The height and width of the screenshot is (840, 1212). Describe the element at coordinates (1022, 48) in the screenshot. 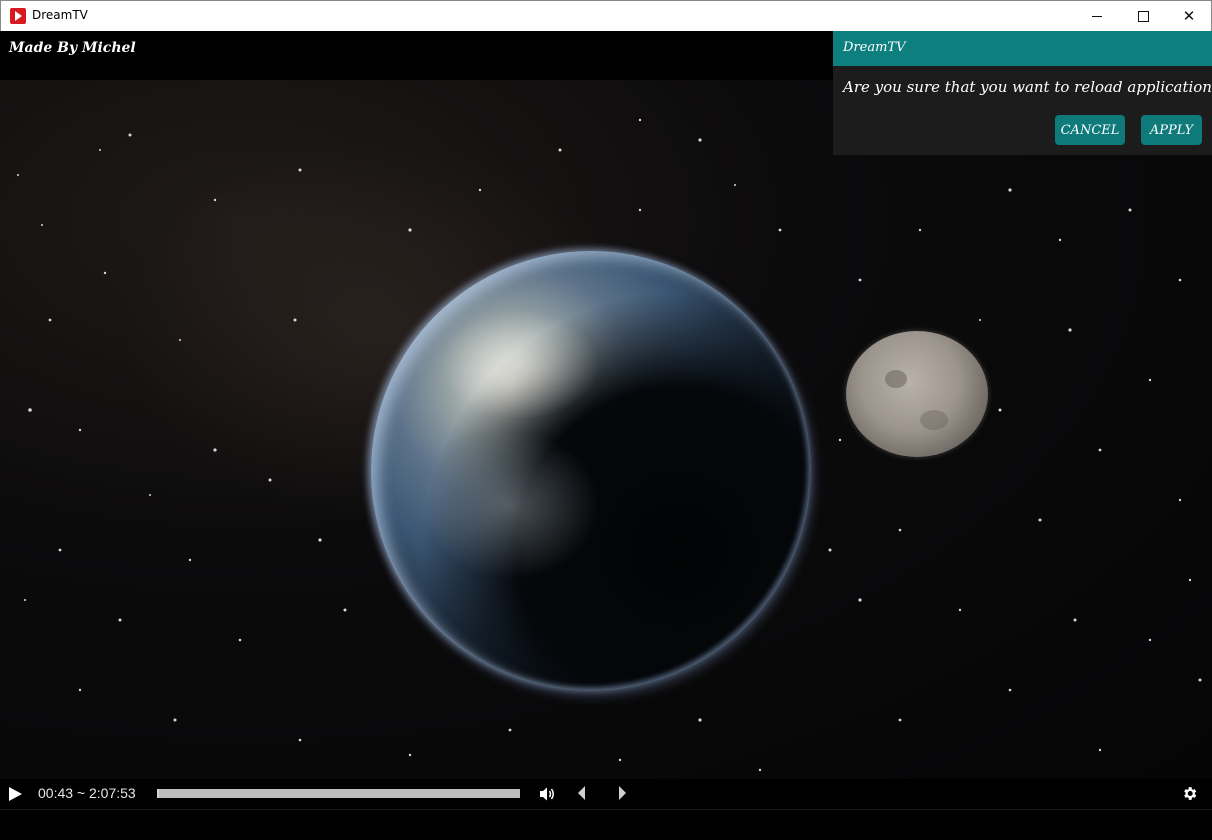

I see `dialog-header: DreamTV` at that location.